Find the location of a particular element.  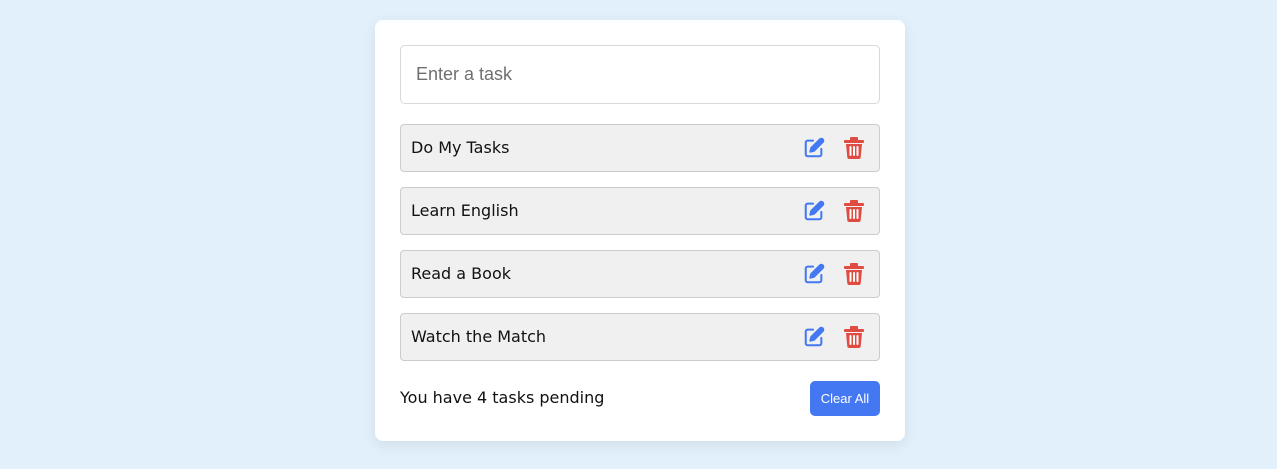

task-text: Watch the Match is located at coordinates (479, 336).